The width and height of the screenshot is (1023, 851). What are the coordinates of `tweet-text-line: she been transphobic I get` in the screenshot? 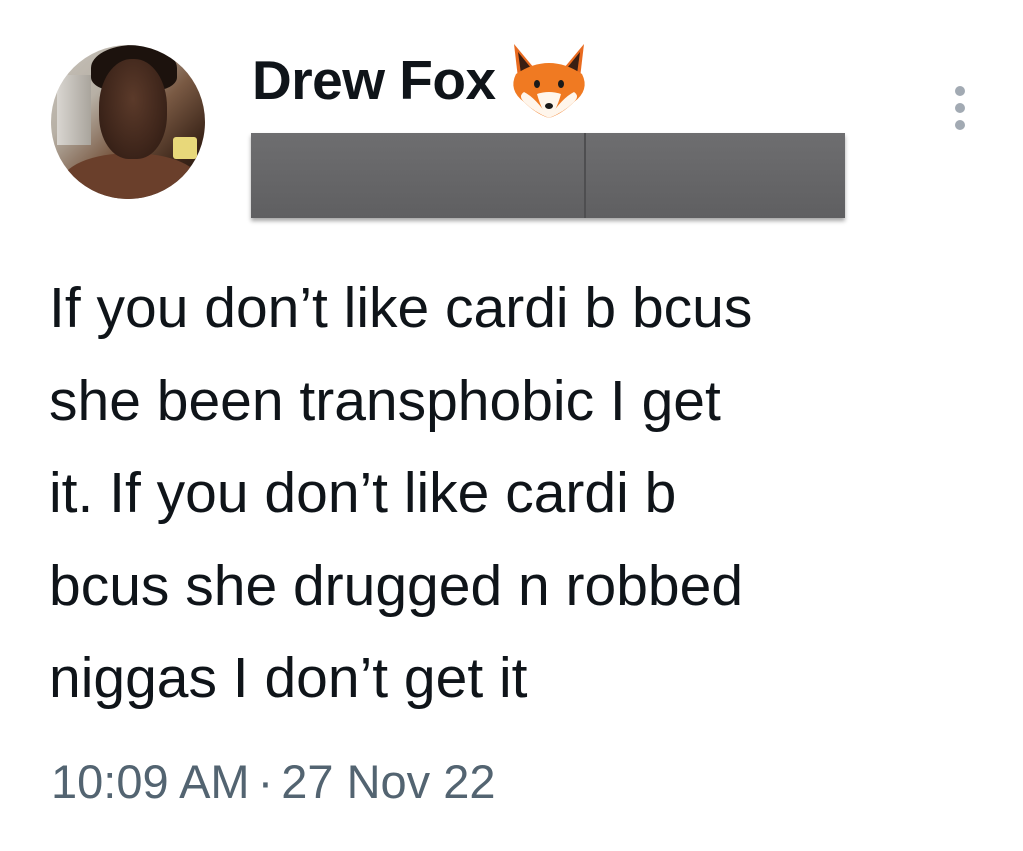 It's located at (385, 400).